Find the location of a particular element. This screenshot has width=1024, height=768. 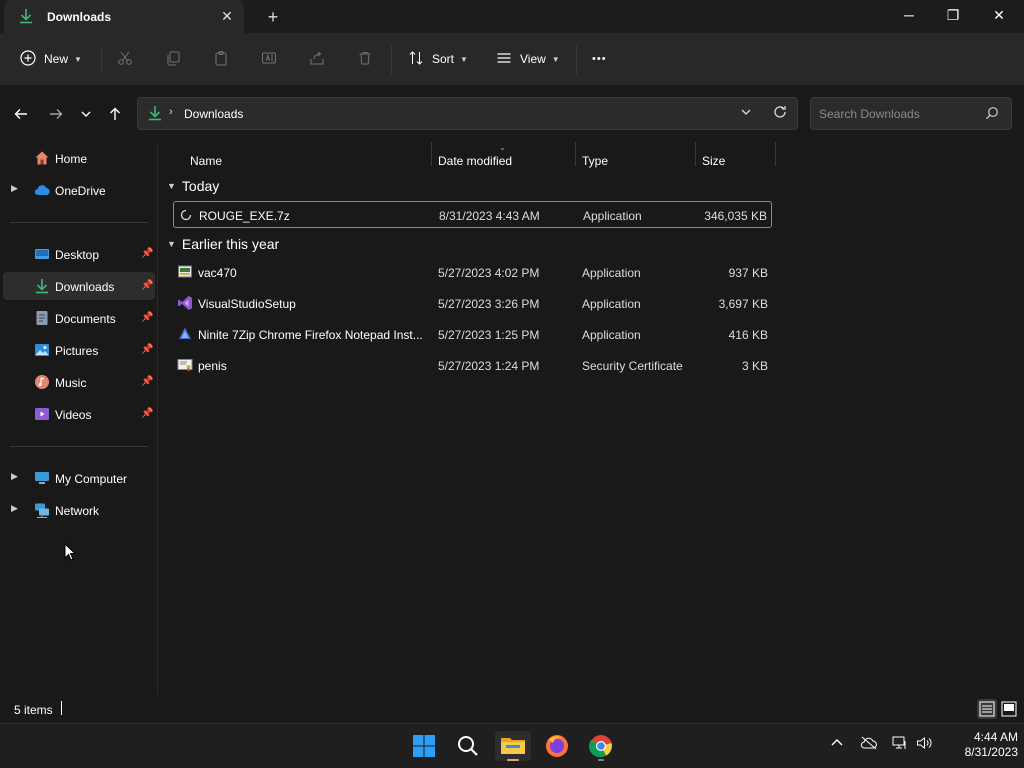

column-header-date: Date modified is located at coordinates (475, 161).